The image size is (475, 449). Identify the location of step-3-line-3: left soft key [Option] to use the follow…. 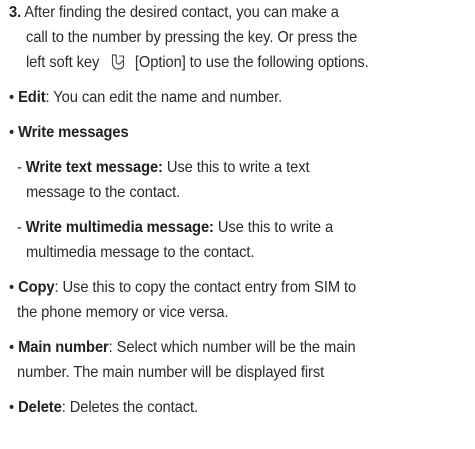
(197, 62).